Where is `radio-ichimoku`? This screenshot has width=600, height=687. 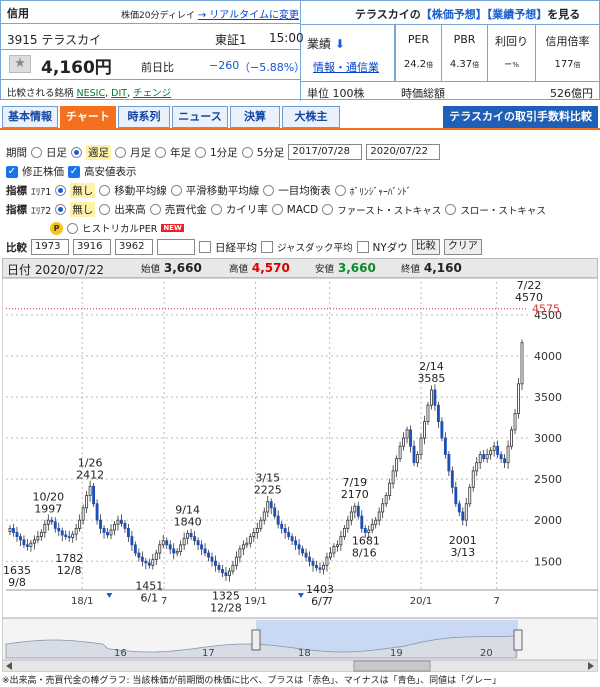
radio-ichimoku is located at coordinates (269, 190).